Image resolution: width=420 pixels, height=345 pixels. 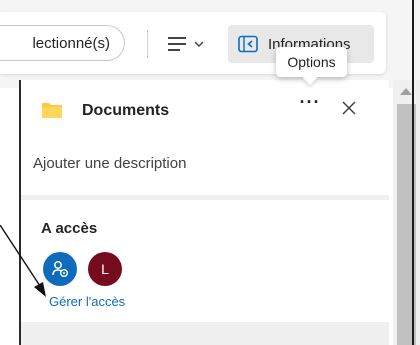 What do you see at coordinates (310, 104) in the screenshot?
I see `more-options-icon: ···` at bounding box center [310, 104].